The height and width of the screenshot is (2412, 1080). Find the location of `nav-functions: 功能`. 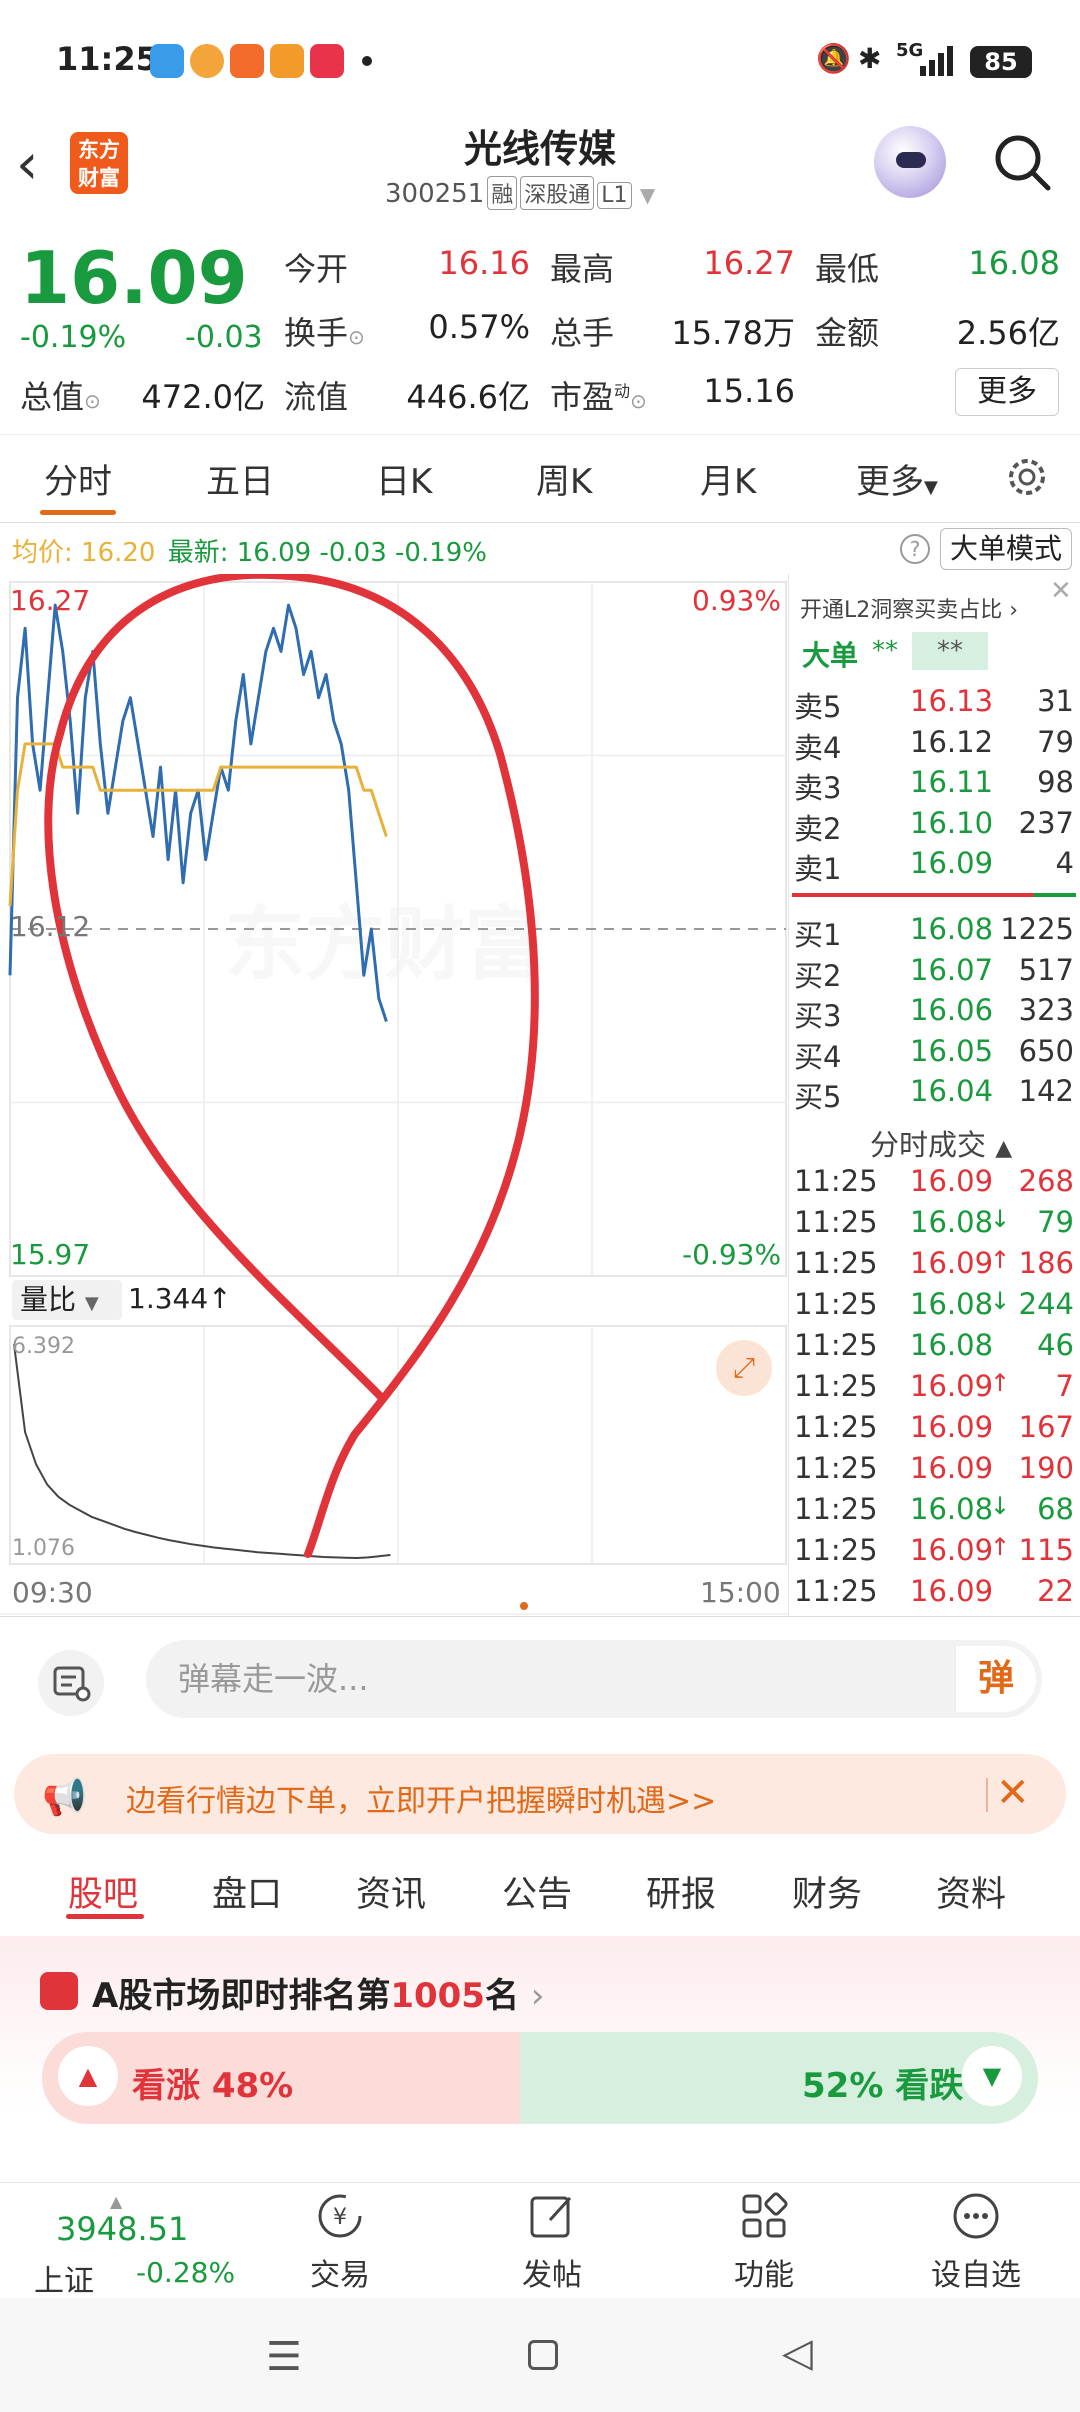

nav-functions: 功能 is located at coordinates (764, 2242).